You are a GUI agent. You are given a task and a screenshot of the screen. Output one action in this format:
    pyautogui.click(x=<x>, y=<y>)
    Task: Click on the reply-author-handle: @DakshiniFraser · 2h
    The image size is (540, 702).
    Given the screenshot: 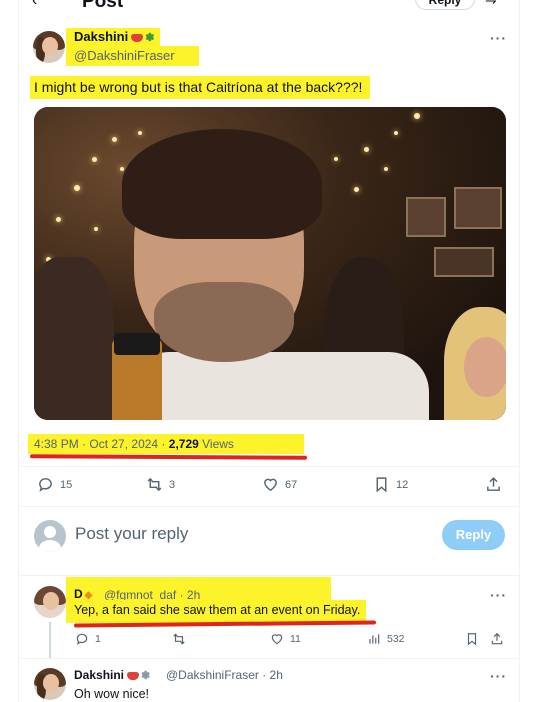 What is the action you would take?
    pyautogui.click(x=224, y=675)
    